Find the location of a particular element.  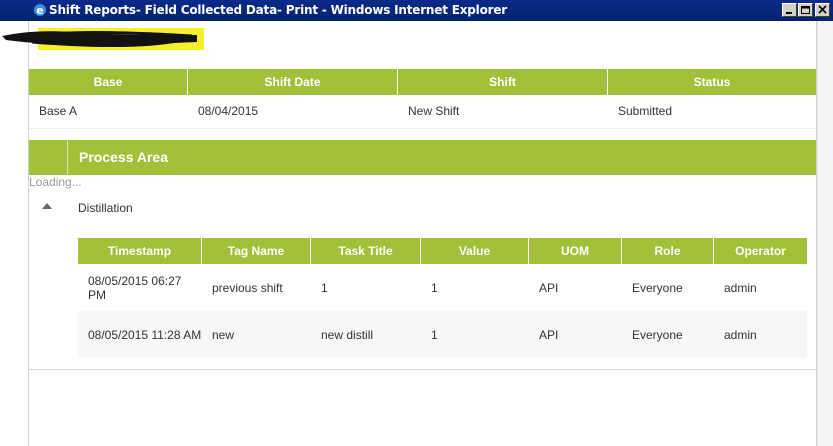

process-area-header: Process Area is located at coordinates (422, 157).